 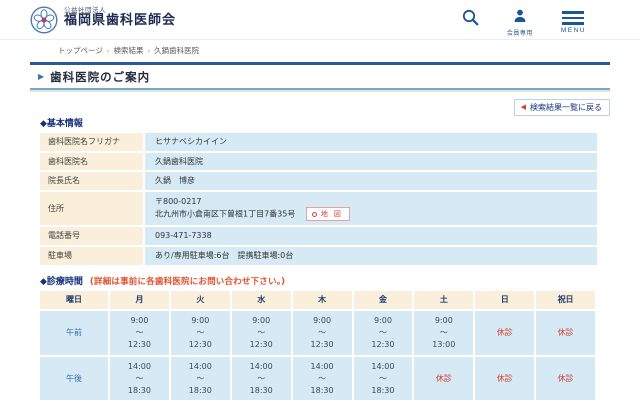 I want to click on row-value: 〒800-0217 北九州市小倉南区下曽根1丁目7番35号 地 図, so click(x=371, y=209).